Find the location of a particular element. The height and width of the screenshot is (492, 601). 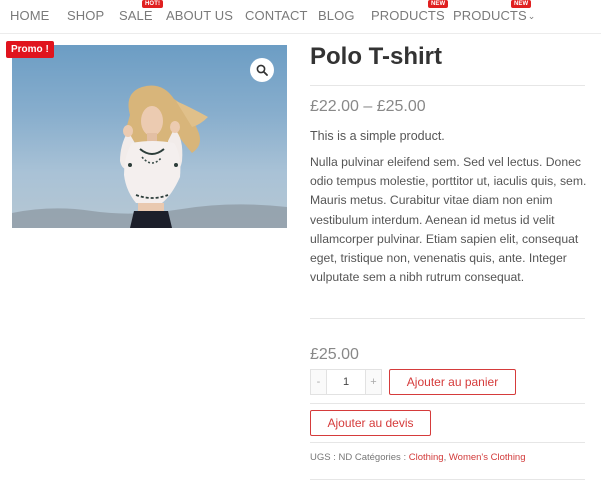

quantity-stepper: - + is located at coordinates (346, 382).